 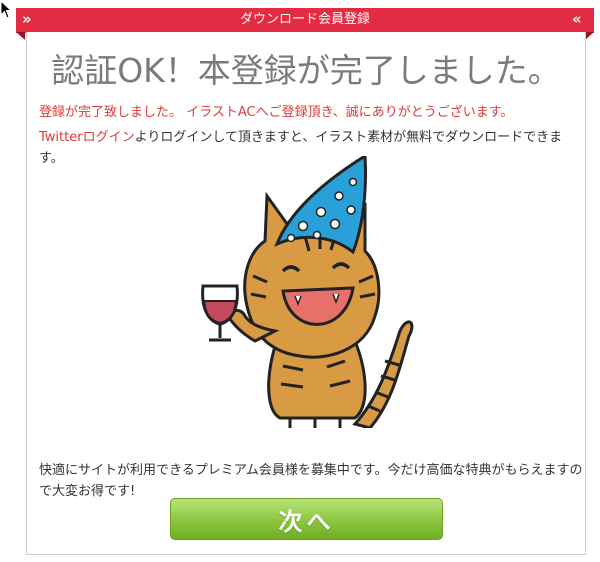 What do you see at coordinates (87, 137) in the screenshot?
I see `twitter-login-link: Twitterログイン` at bounding box center [87, 137].